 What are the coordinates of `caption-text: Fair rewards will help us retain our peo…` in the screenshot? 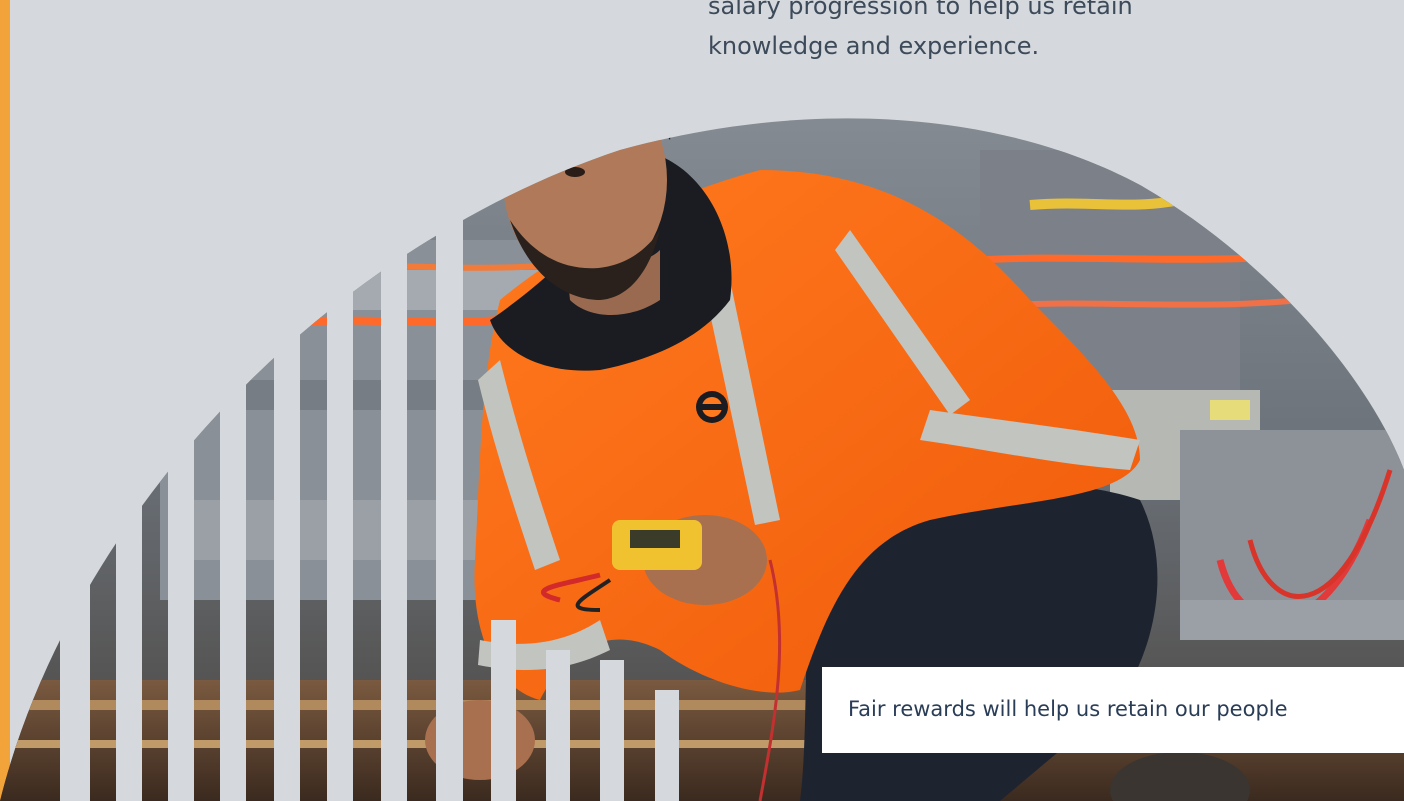 It's located at (1068, 709).